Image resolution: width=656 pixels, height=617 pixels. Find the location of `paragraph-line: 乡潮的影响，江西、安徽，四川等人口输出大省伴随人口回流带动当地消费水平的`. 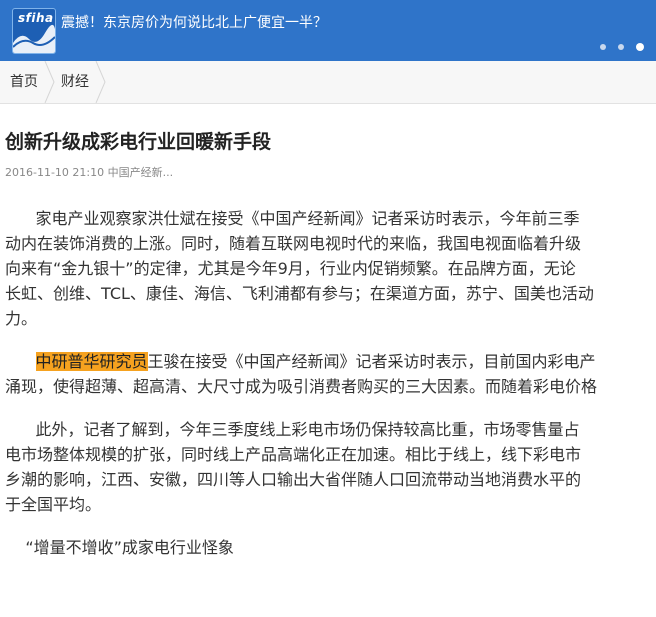

paragraph-line: 乡潮的影响，江西、安徽，四川等人口输出大省伴随人口回流带动当地消费水平的 is located at coordinates (293, 479).